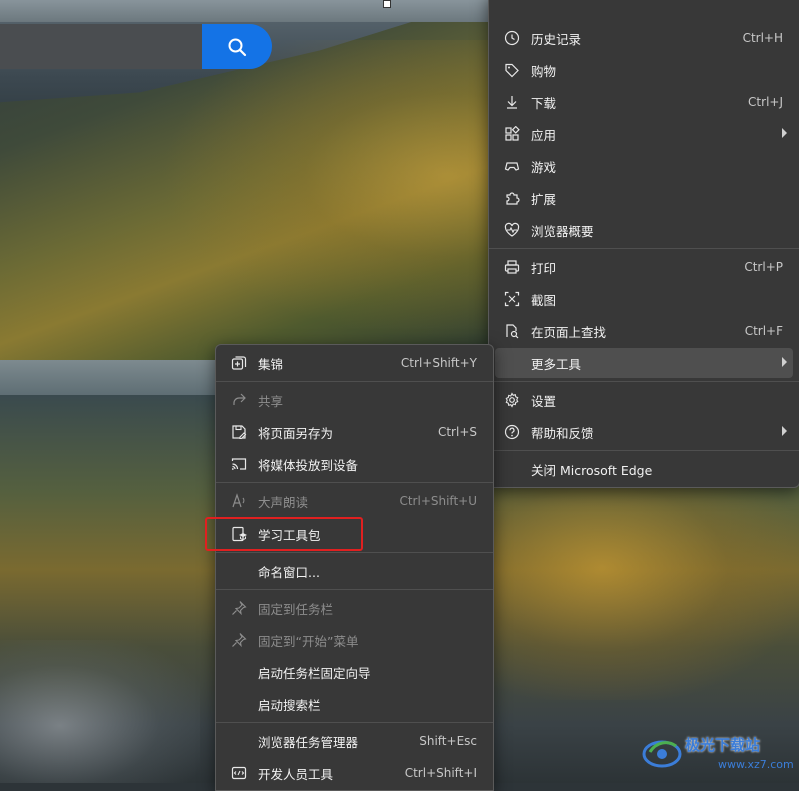  I want to click on search-input, so click(102, 46).